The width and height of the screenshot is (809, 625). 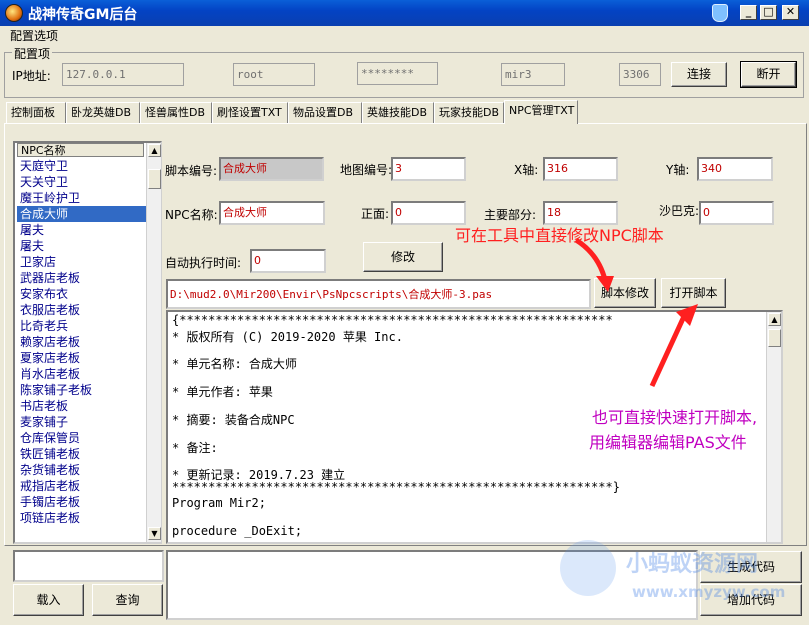 What do you see at coordinates (709, 592) in the screenshot?
I see `watermark-url: www.xmyzyw.com` at bounding box center [709, 592].